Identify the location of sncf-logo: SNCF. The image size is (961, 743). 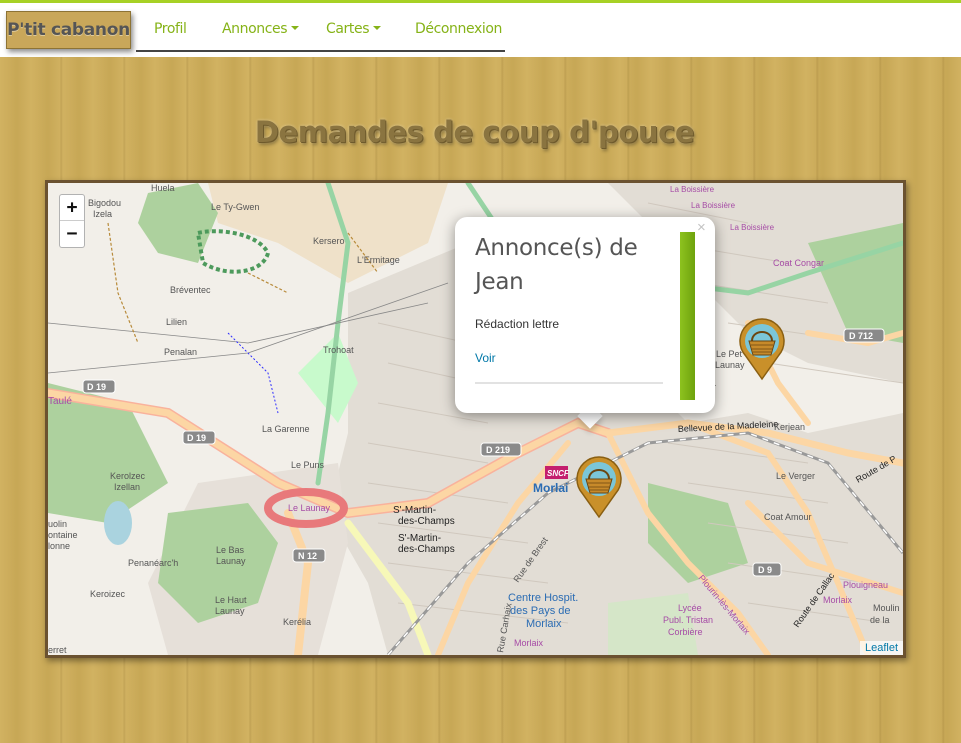
(558, 473).